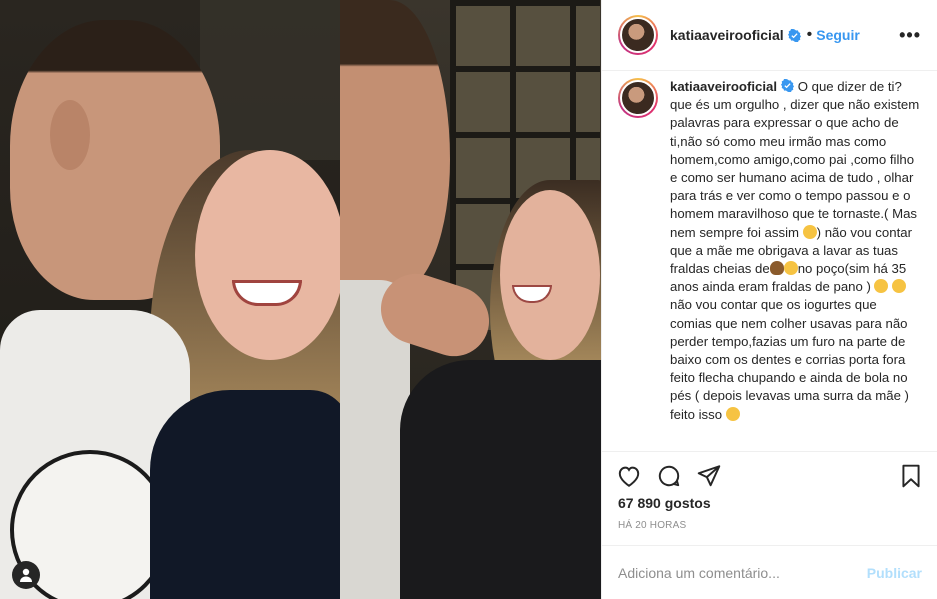 The image size is (937, 599). I want to click on post-timestamp: HÁ 20 HORAS, so click(652, 525).